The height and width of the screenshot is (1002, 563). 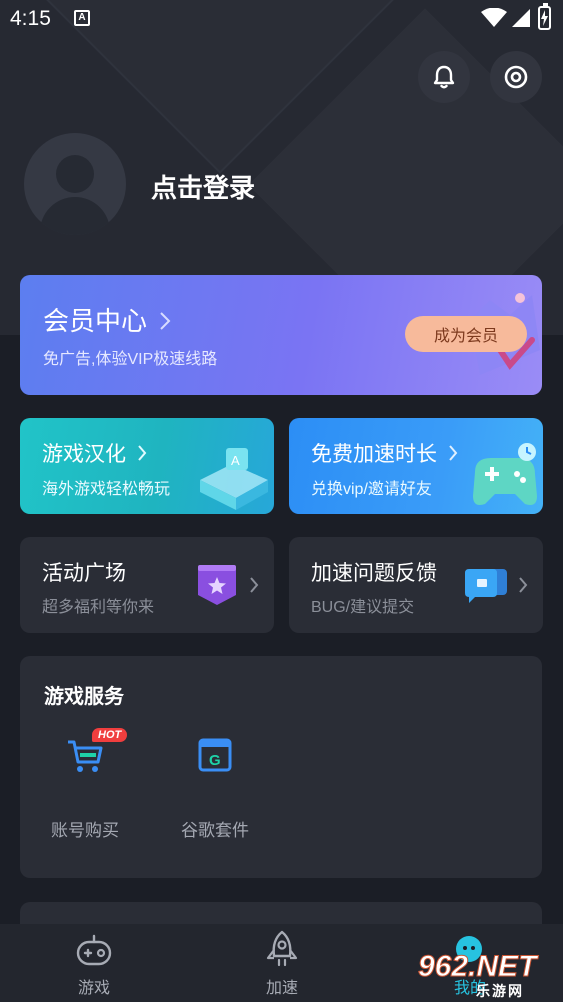 What do you see at coordinates (544, 16) in the screenshot?
I see `battery-icon` at bounding box center [544, 16].